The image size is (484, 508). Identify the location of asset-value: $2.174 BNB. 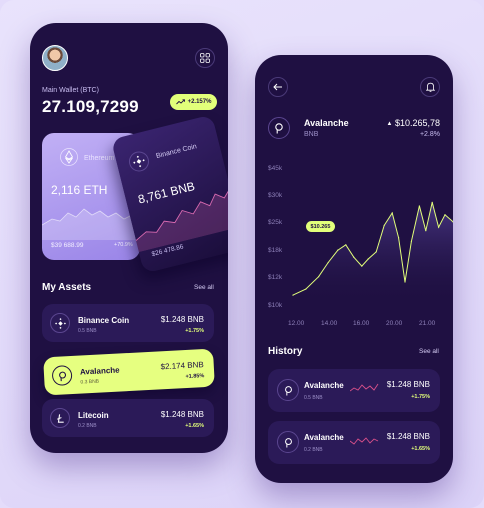
(182, 366).